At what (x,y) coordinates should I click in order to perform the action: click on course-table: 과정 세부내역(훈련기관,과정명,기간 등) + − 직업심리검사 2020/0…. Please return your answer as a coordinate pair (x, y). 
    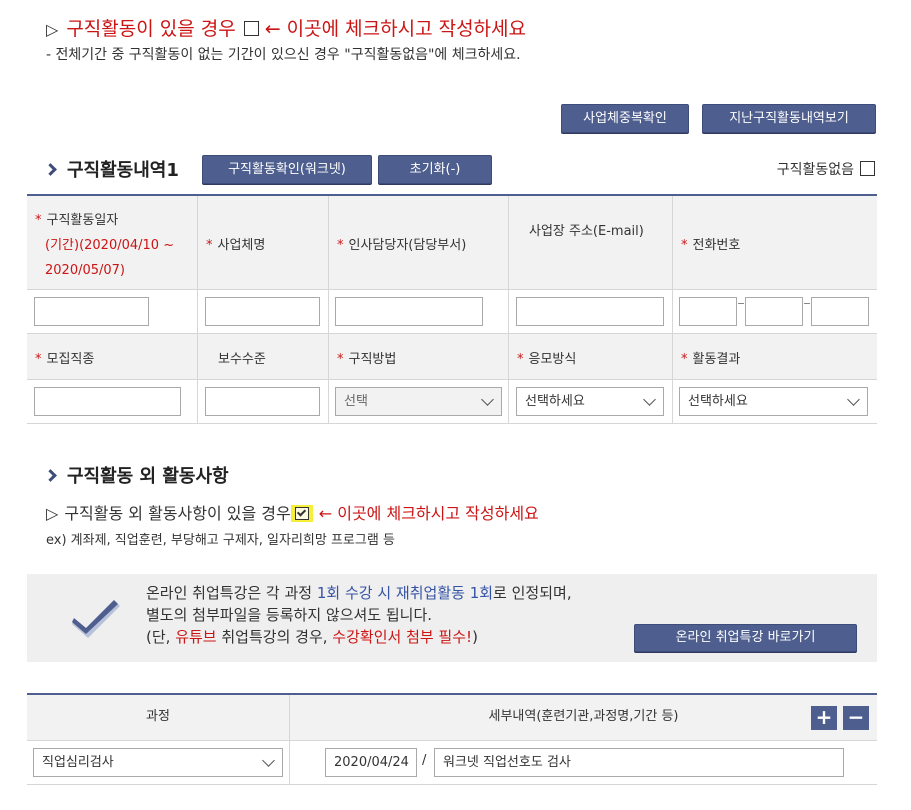
    Looking at the image, I should click on (452, 739).